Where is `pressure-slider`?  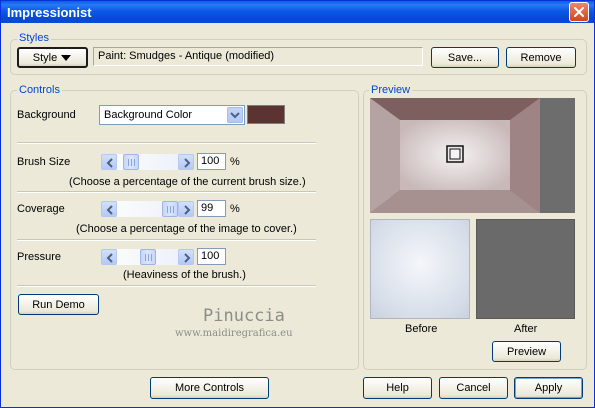 pressure-slider is located at coordinates (147, 257).